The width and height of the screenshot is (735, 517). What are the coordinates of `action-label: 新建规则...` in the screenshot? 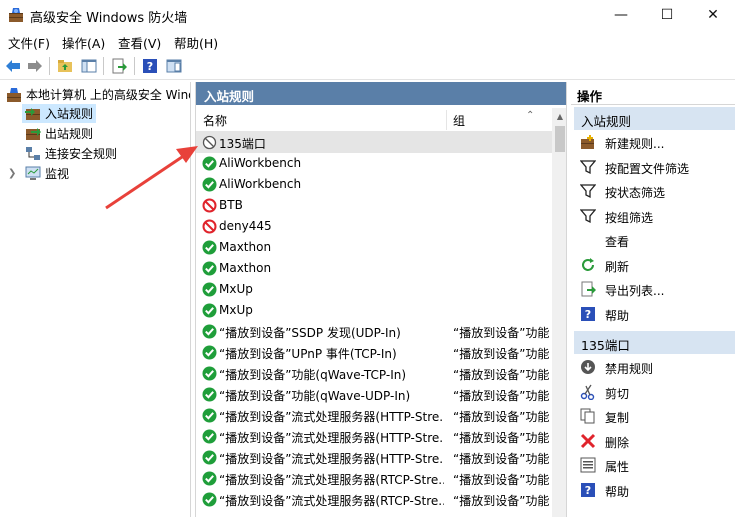 It's located at (635, 144).